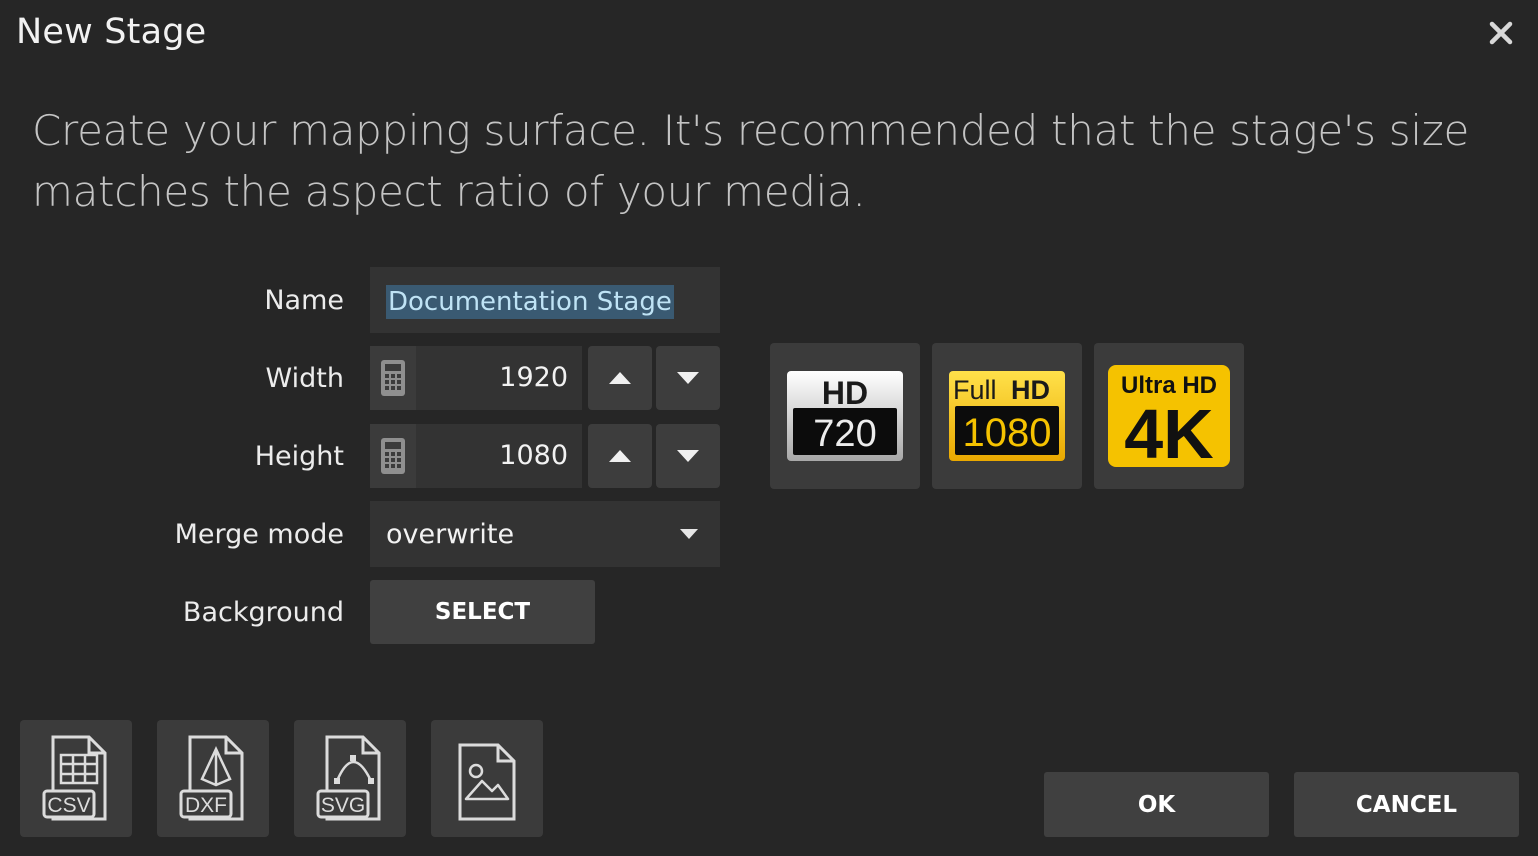 This screenshot has width=1538, height=856. I want to click on width-label: Width, so click(304, 378).